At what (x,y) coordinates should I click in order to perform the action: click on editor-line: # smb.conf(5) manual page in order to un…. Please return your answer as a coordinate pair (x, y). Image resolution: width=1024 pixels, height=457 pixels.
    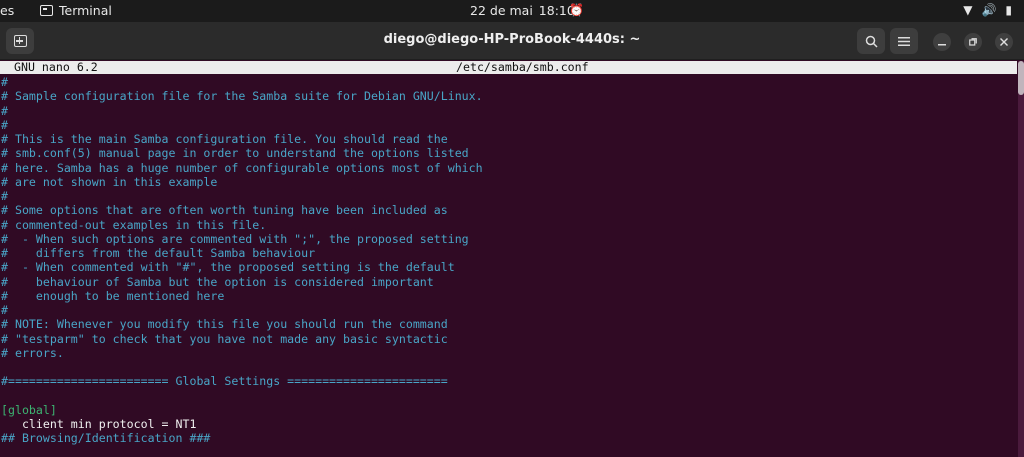
    Looking at the image, I should click on (235, 153).